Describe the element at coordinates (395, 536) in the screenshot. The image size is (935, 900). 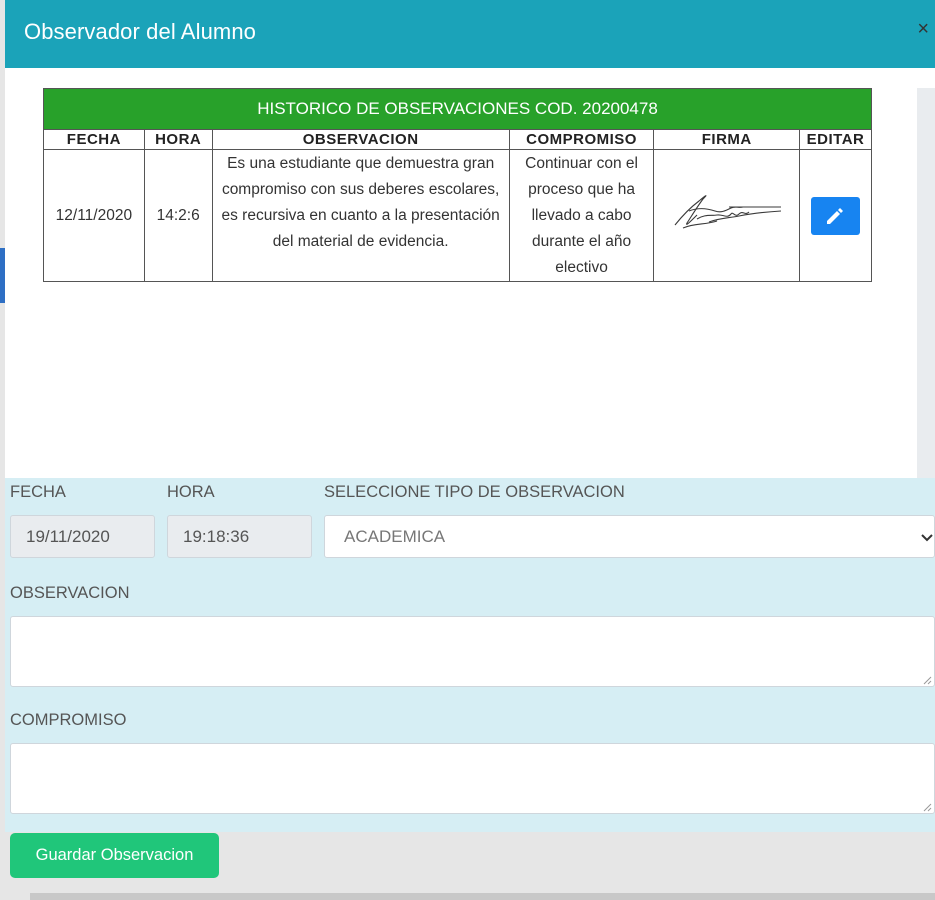
I see `tipo-observacion-value: ACADEMICA` at that location.